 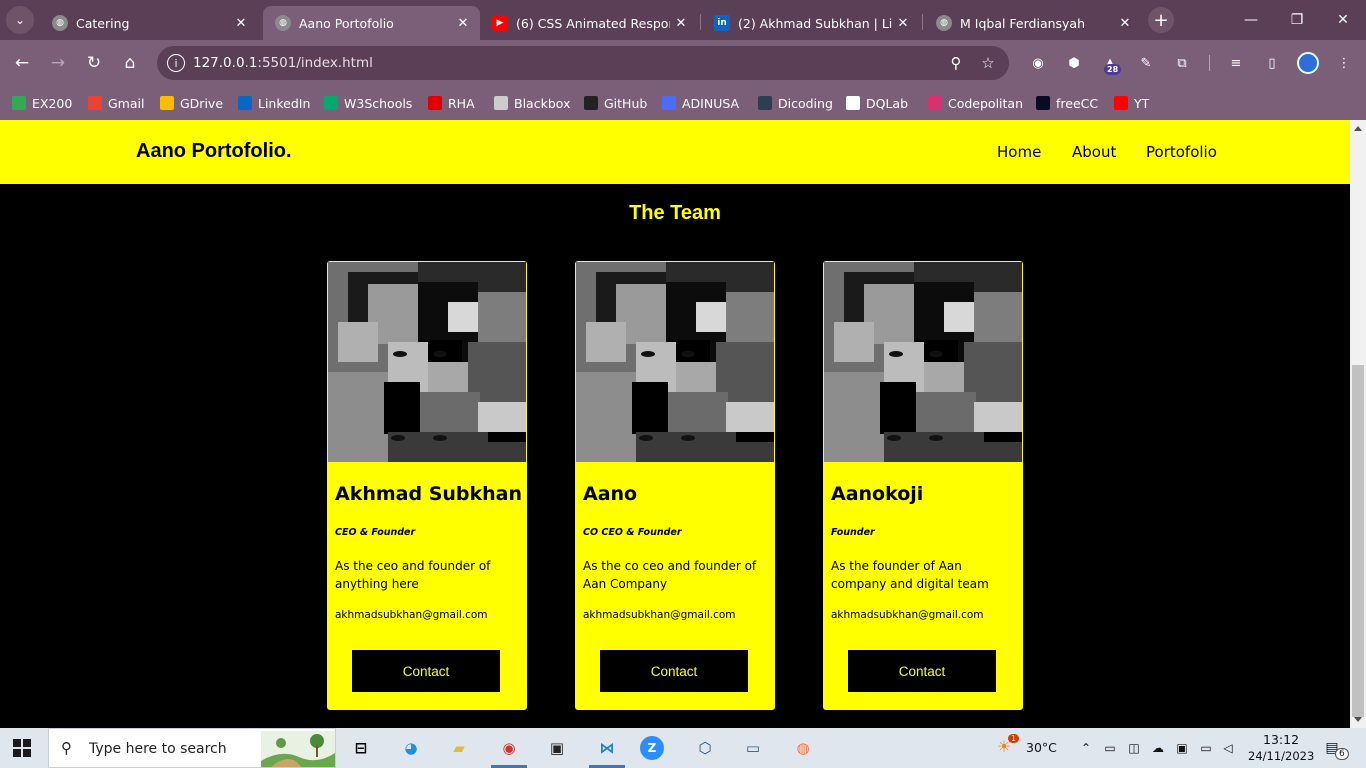 I want to click on virtualbox-icon: ⬡, so click(x=705, y=748).